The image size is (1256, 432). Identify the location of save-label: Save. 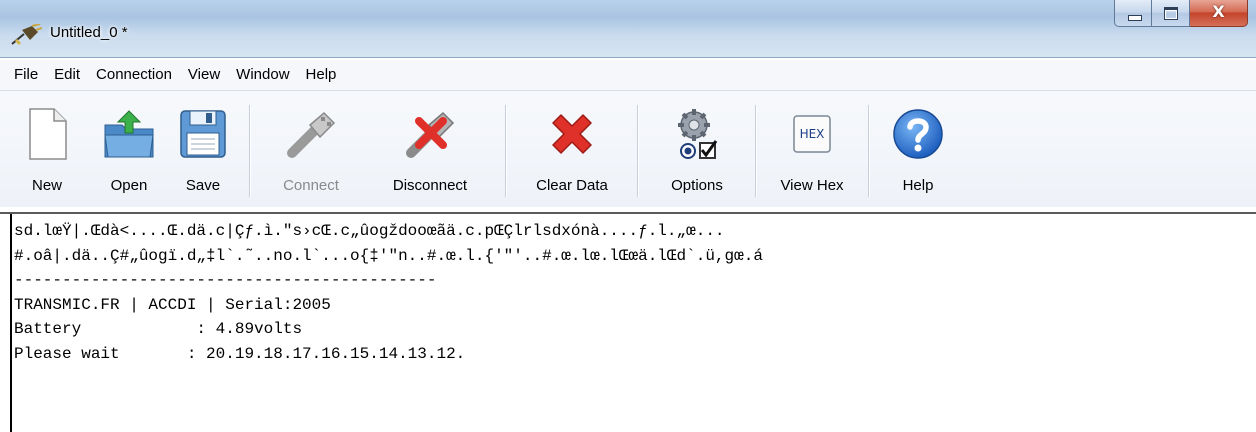
(203, 185).